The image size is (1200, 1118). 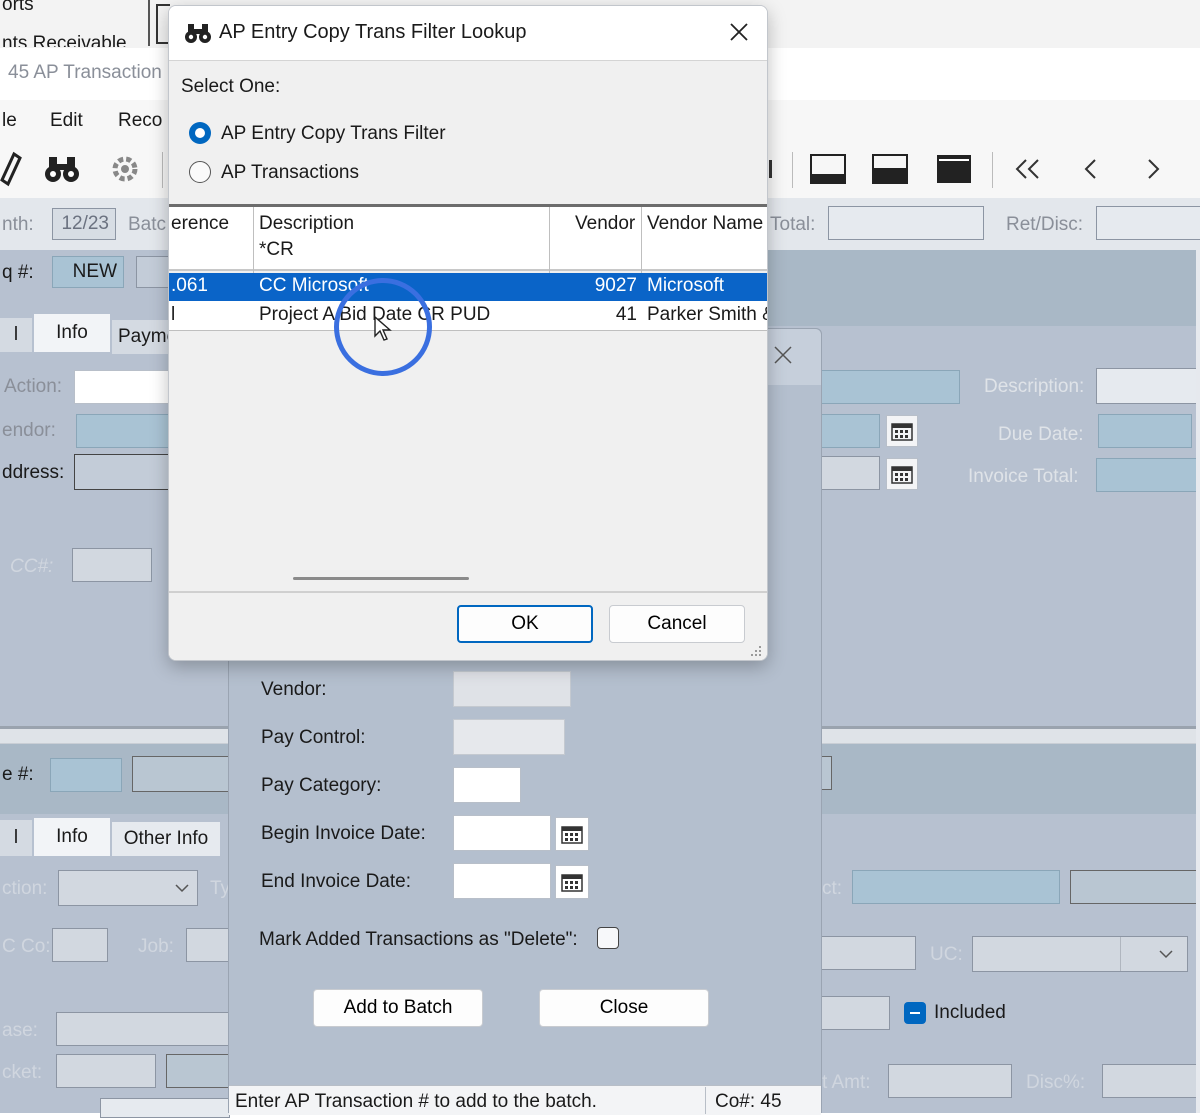 I want to click on tab-lower-0: l, so click(x=16, y=838).